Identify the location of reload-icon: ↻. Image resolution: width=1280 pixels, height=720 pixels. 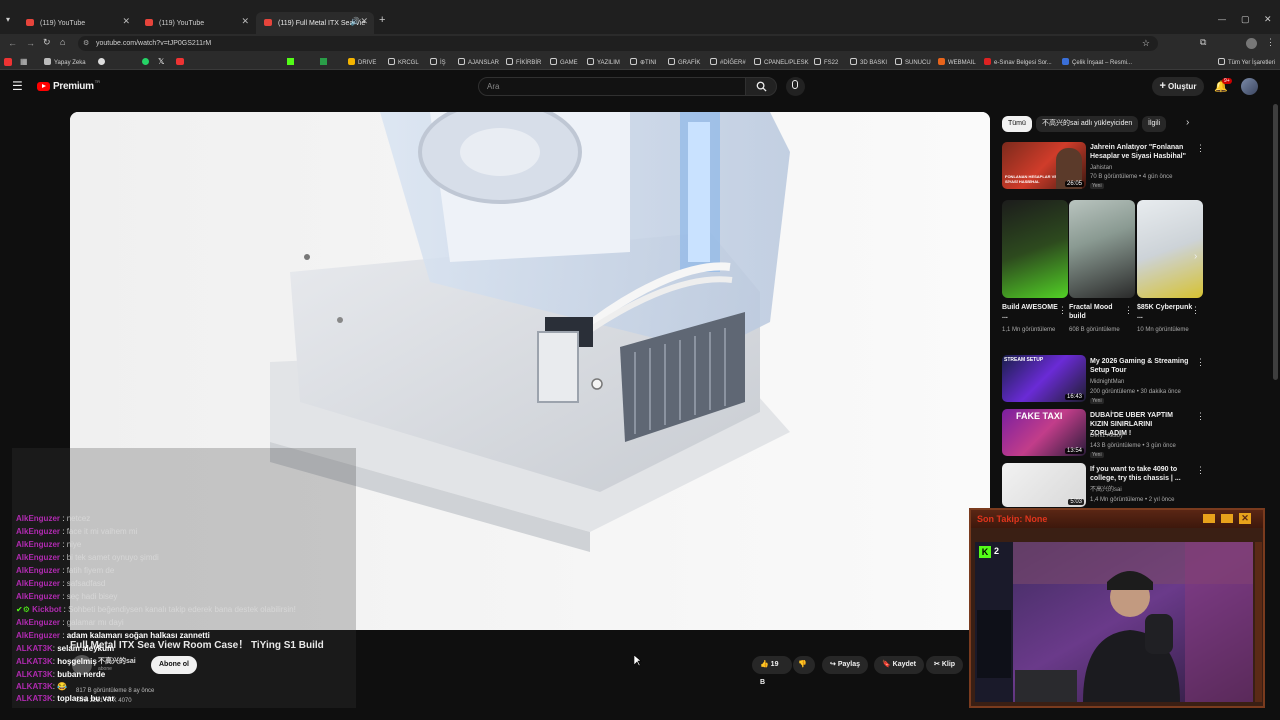
(47, 42).